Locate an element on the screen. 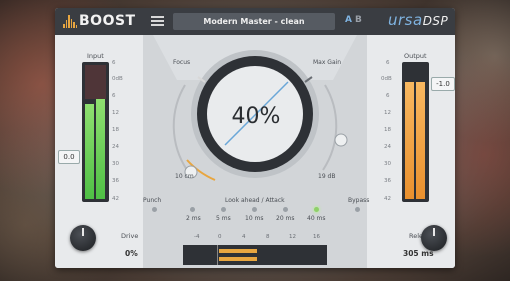 The image size is (510, 281). bypass-label: Bypass is located at coordinates (359, 200).